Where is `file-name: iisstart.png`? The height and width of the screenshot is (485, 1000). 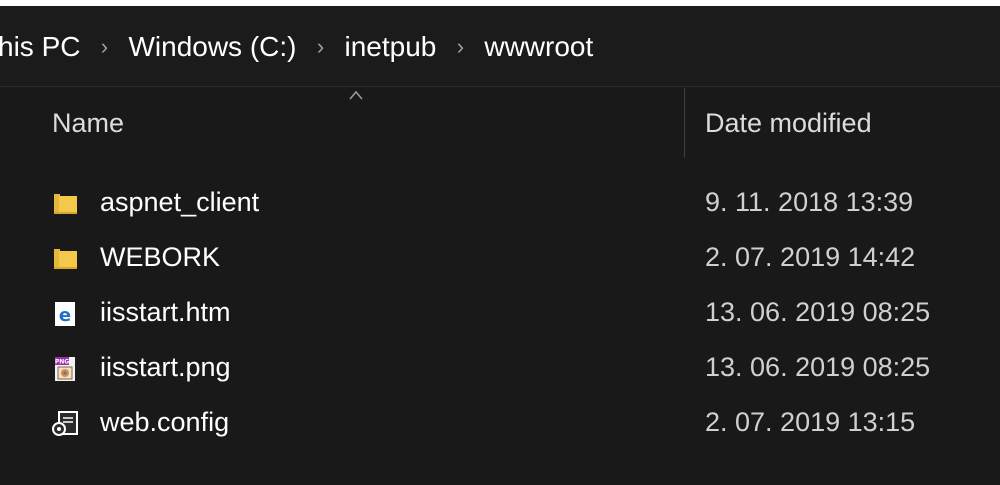
file-name: iisstart.png is located at coordinates (165, 367).